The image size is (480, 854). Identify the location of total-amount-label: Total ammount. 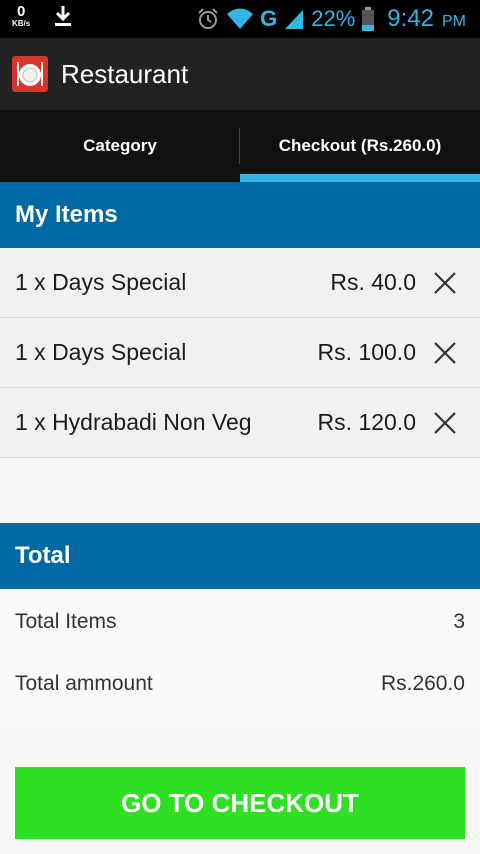
(84, 683).